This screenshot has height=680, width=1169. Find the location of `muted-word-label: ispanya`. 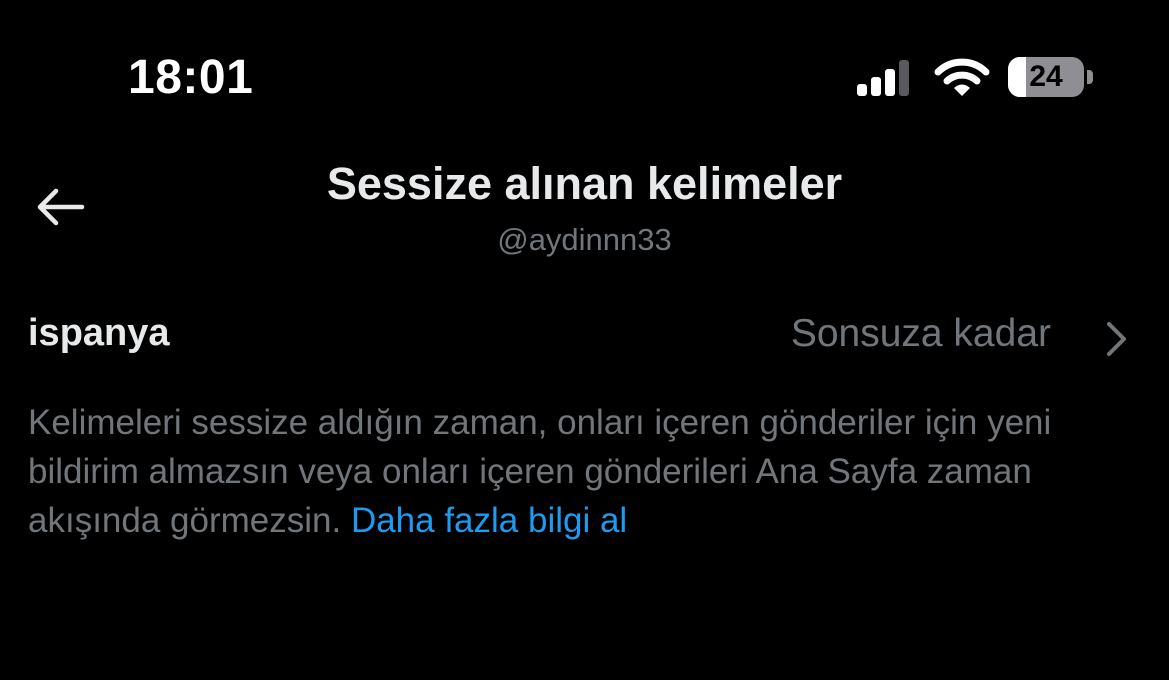

muted-word-label: ispanya is located at coordinates (99, 333).